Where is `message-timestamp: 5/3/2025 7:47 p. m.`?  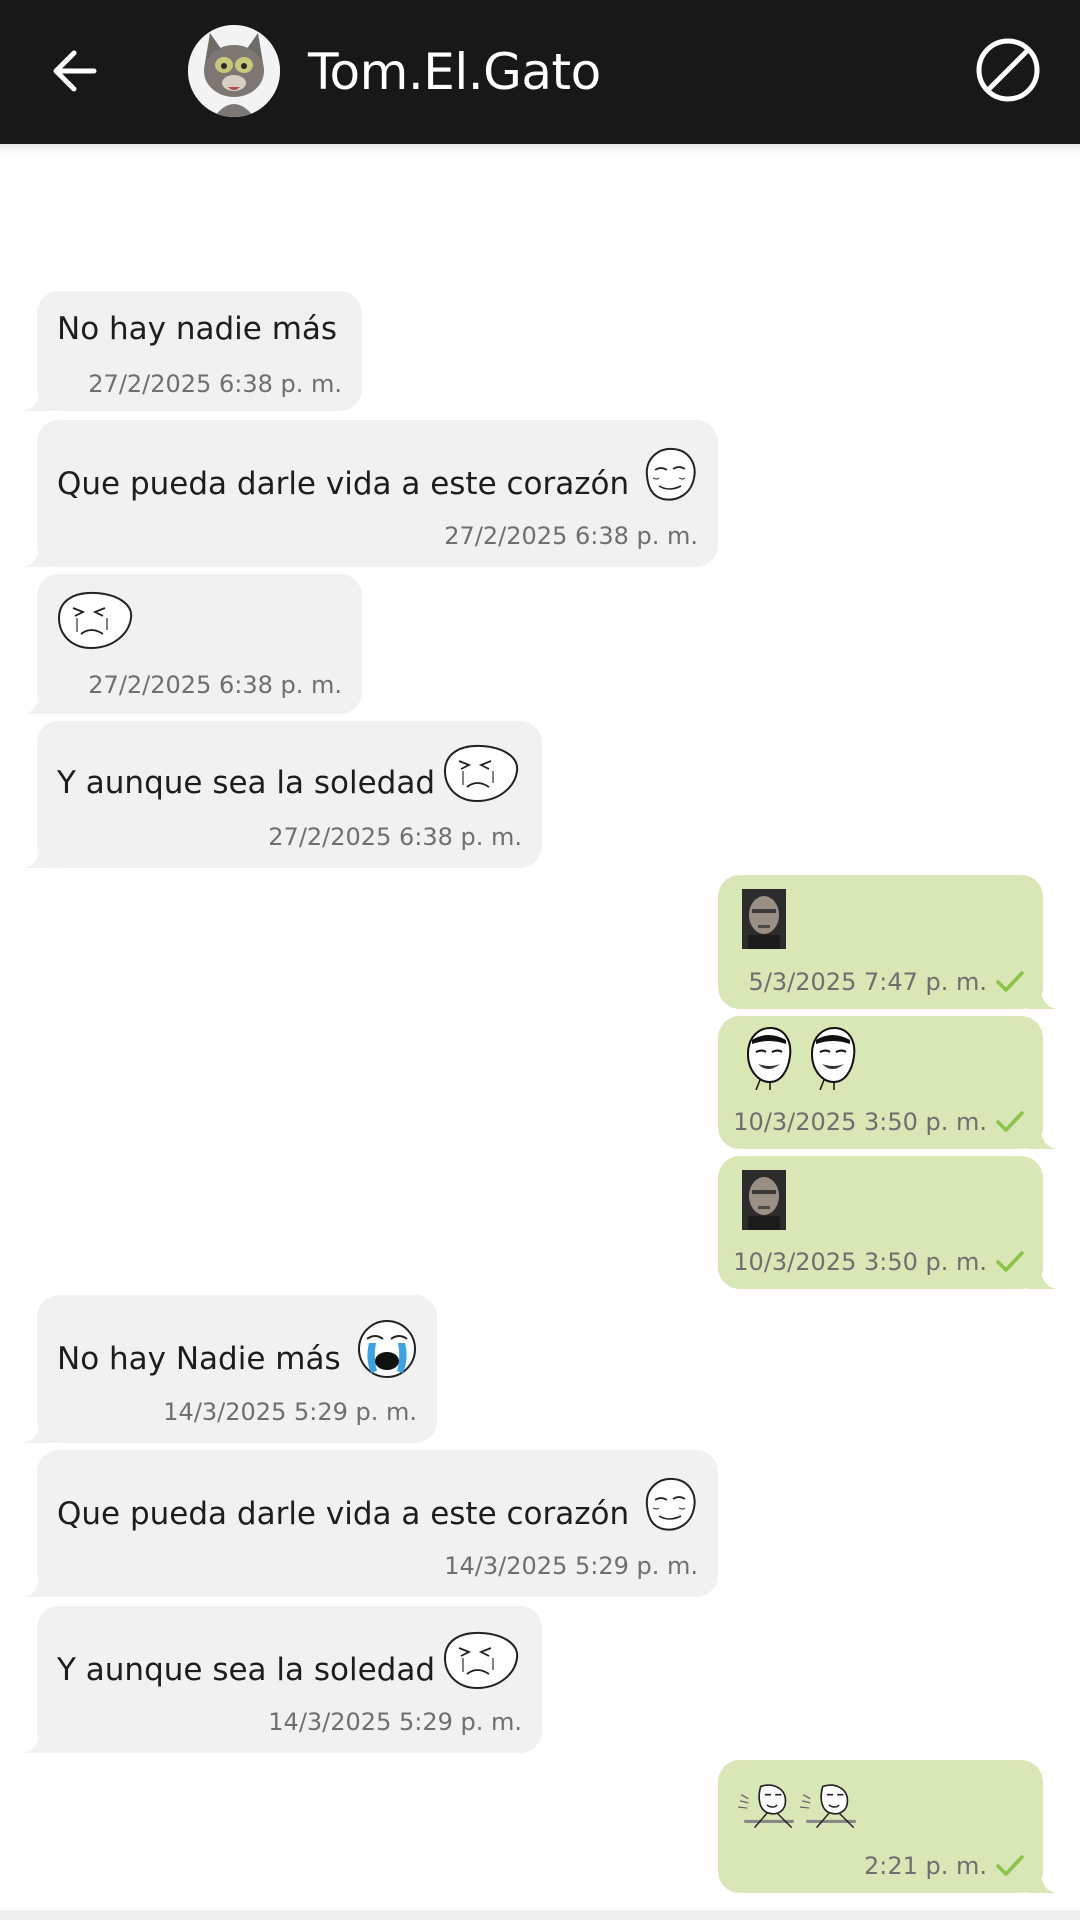
message-timestamp: 5/3/2025 7:47 p. m. is located at coordinates (867, 982).